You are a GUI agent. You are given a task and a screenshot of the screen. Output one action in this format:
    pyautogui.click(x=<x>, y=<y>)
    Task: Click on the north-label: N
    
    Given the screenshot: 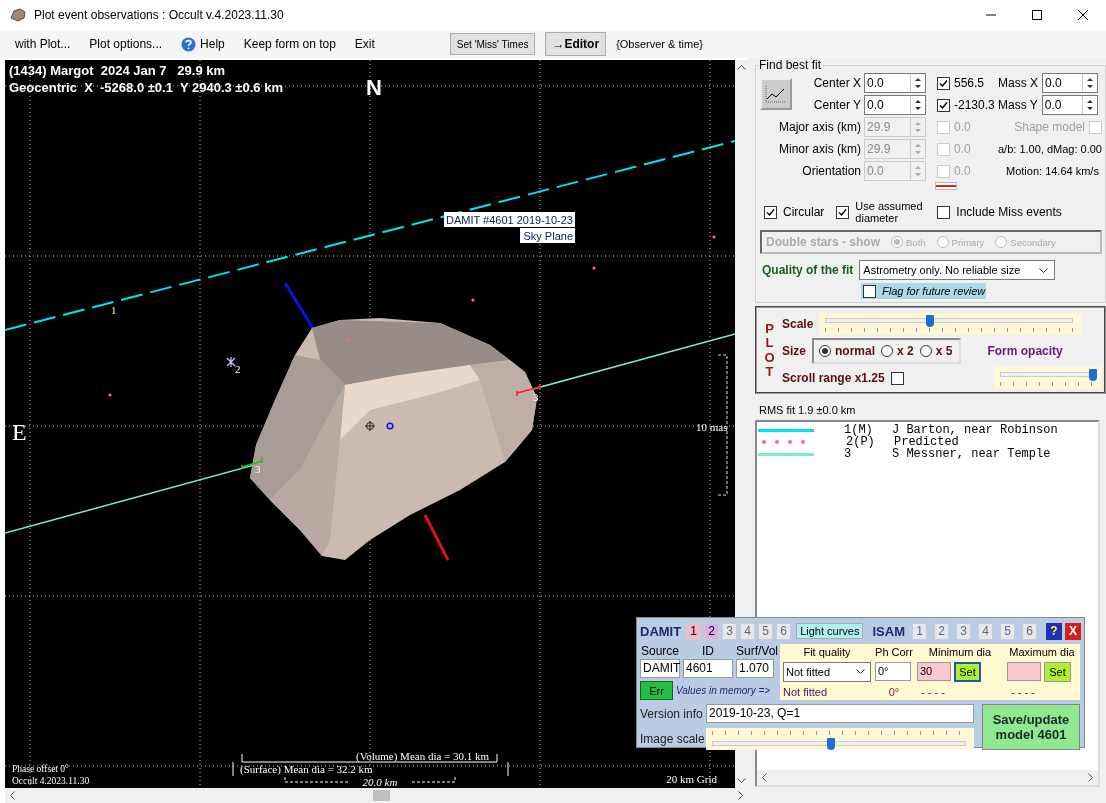 What is the action you would take?
    pyautogui.click(x=374, y=87)
    